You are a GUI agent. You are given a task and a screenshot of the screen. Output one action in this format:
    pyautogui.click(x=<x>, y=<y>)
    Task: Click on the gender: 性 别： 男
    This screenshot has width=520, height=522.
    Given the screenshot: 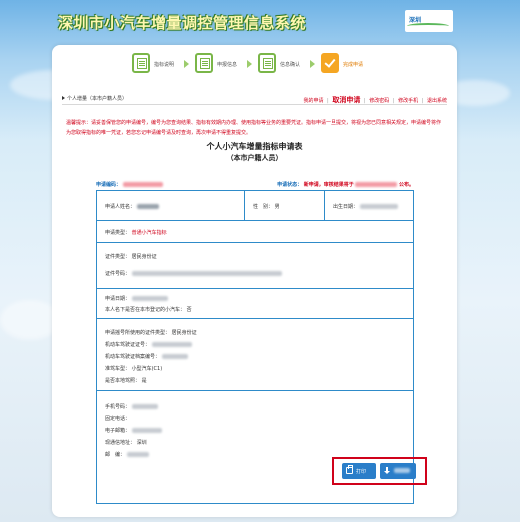 What is the action you would take?
    pyautogui.click(x=266, y=206)
    